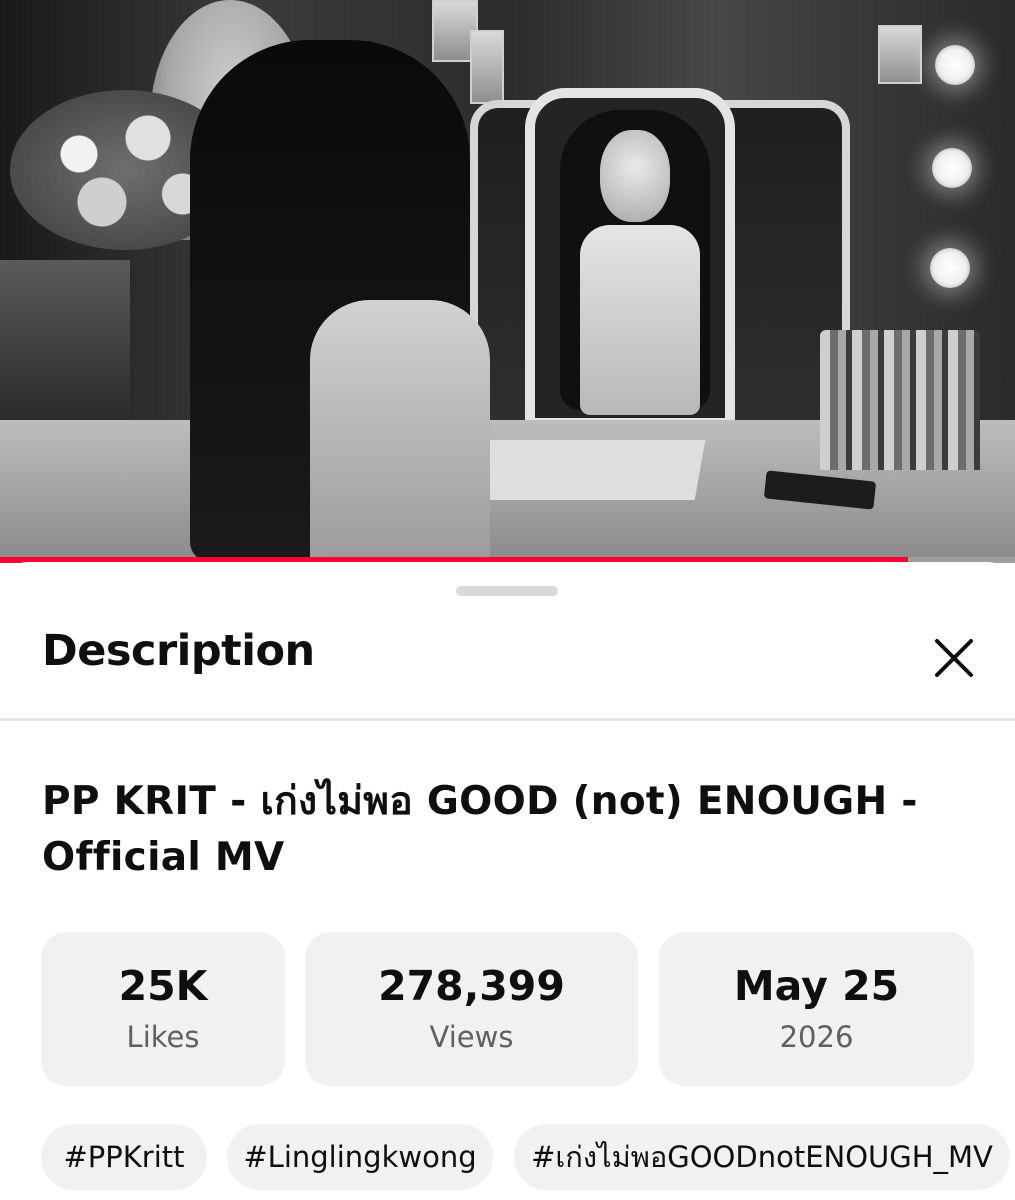 The image size is (1015, 1200). I want to click on video-shelf, so click(65, 340).